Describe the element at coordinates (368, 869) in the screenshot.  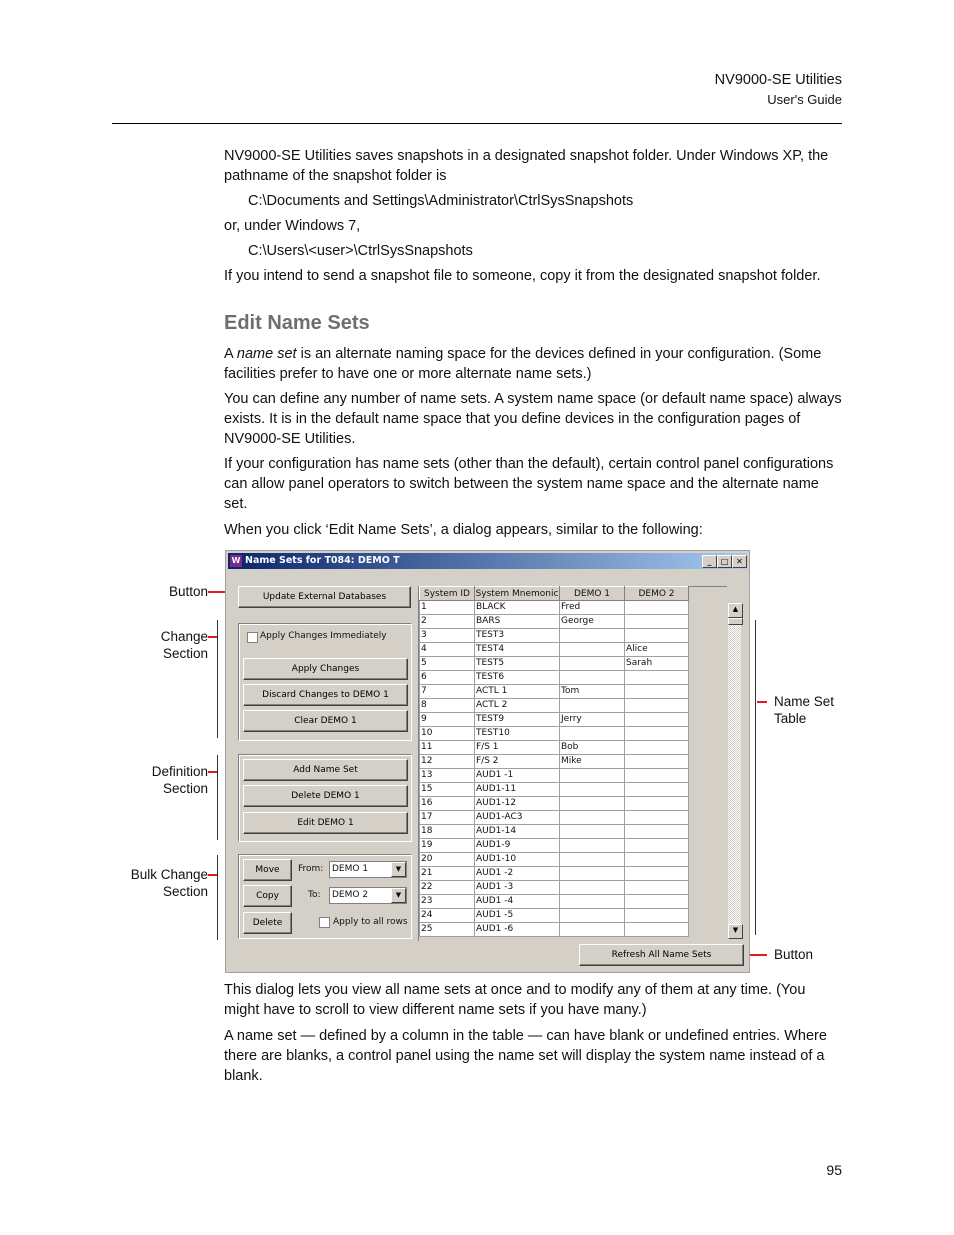
I see `from-select: DEMO 1 ▼` at that location.